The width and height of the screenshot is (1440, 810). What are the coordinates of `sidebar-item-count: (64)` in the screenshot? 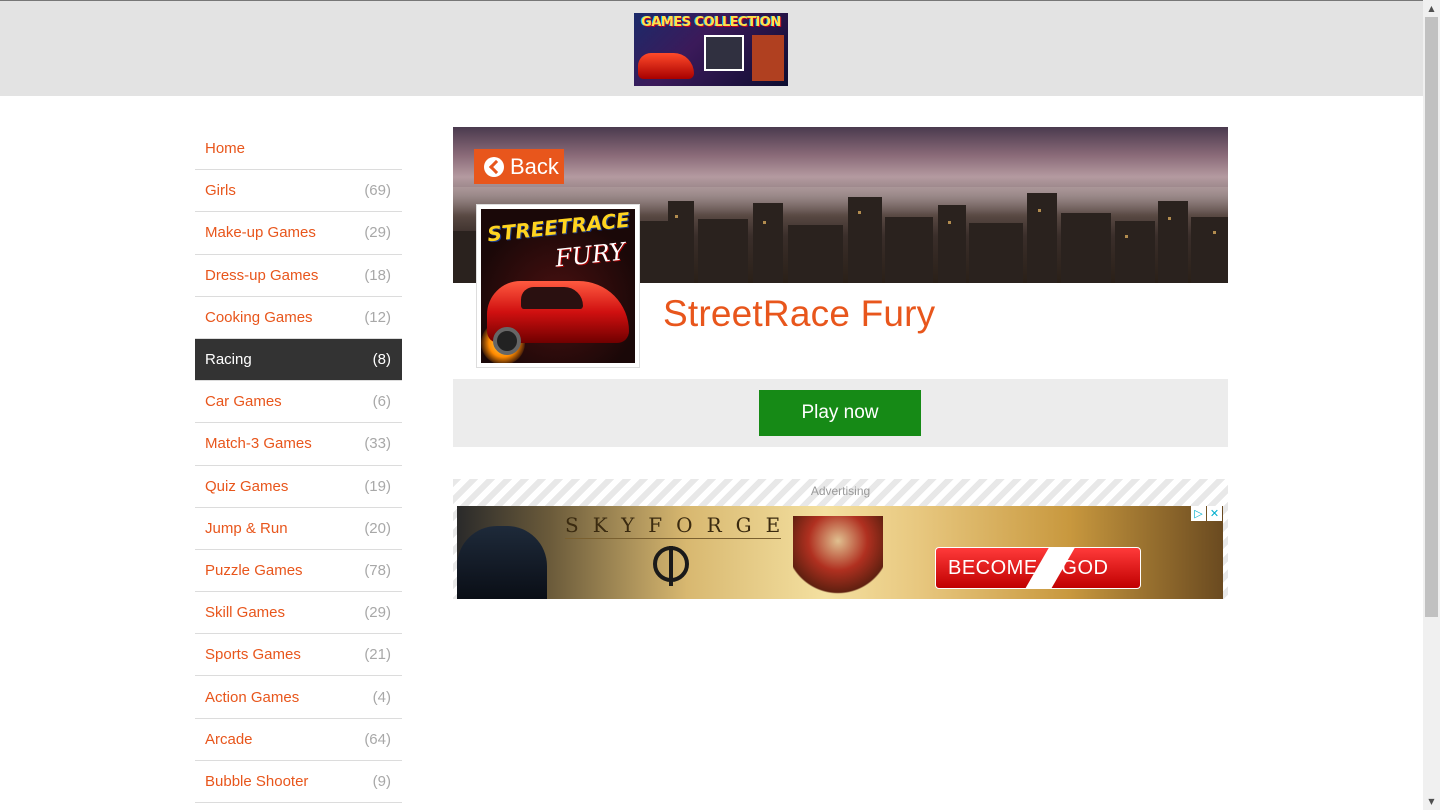 It's located at (377, 739).